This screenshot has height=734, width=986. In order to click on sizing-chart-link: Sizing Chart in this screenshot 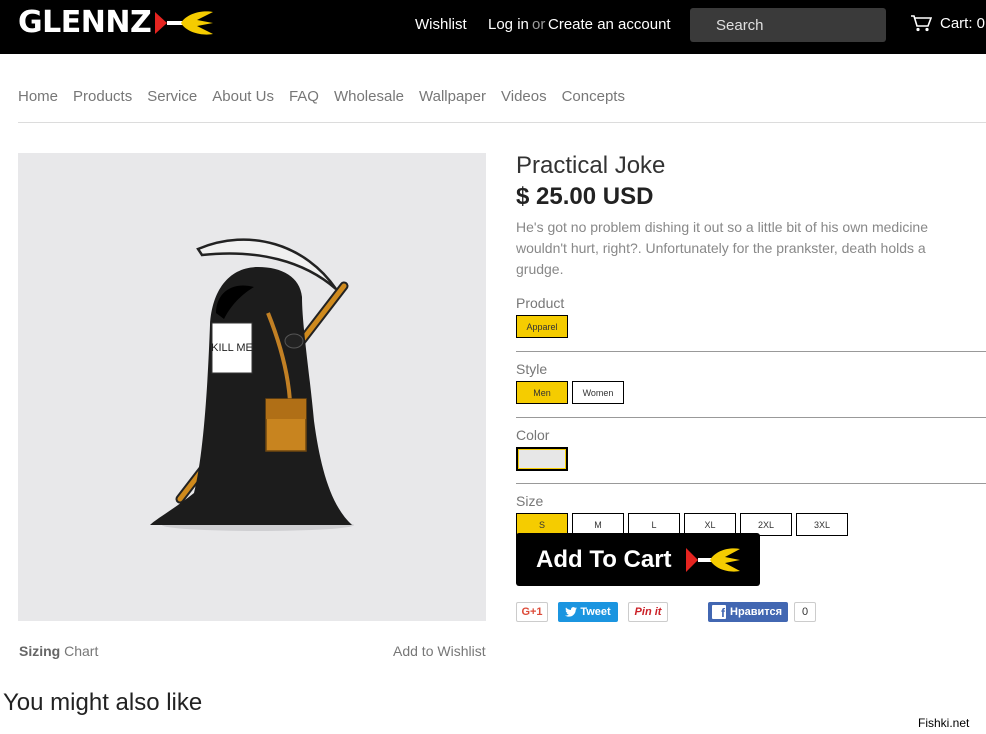, I will do `click(58, 651)`.